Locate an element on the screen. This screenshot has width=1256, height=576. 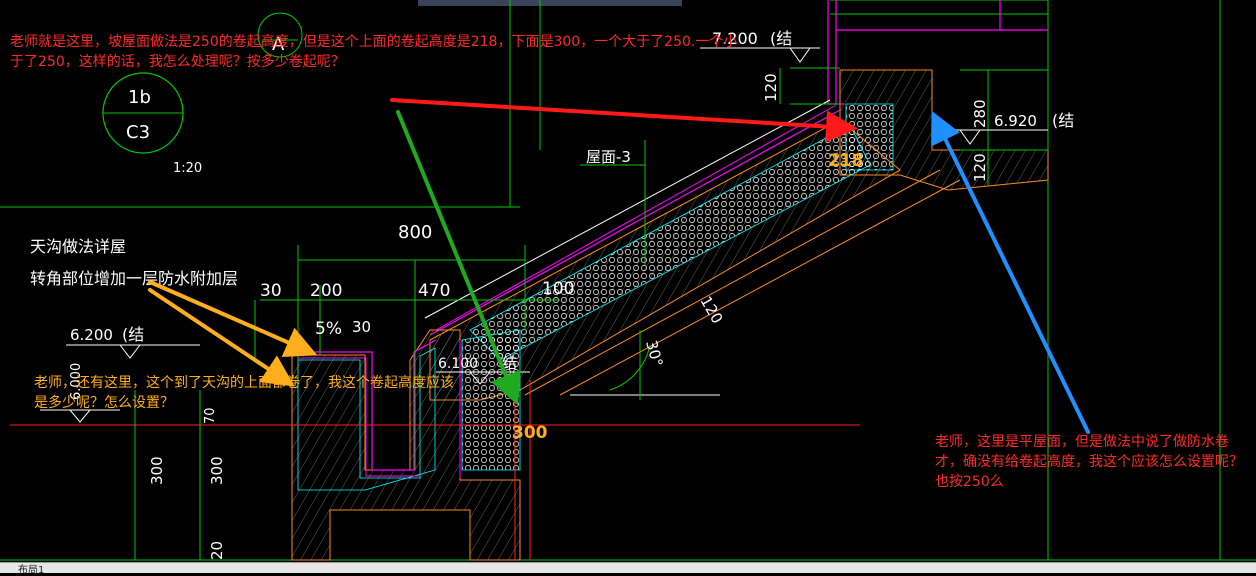
dim-300-left: 300 is located at coordinates (157, 470).